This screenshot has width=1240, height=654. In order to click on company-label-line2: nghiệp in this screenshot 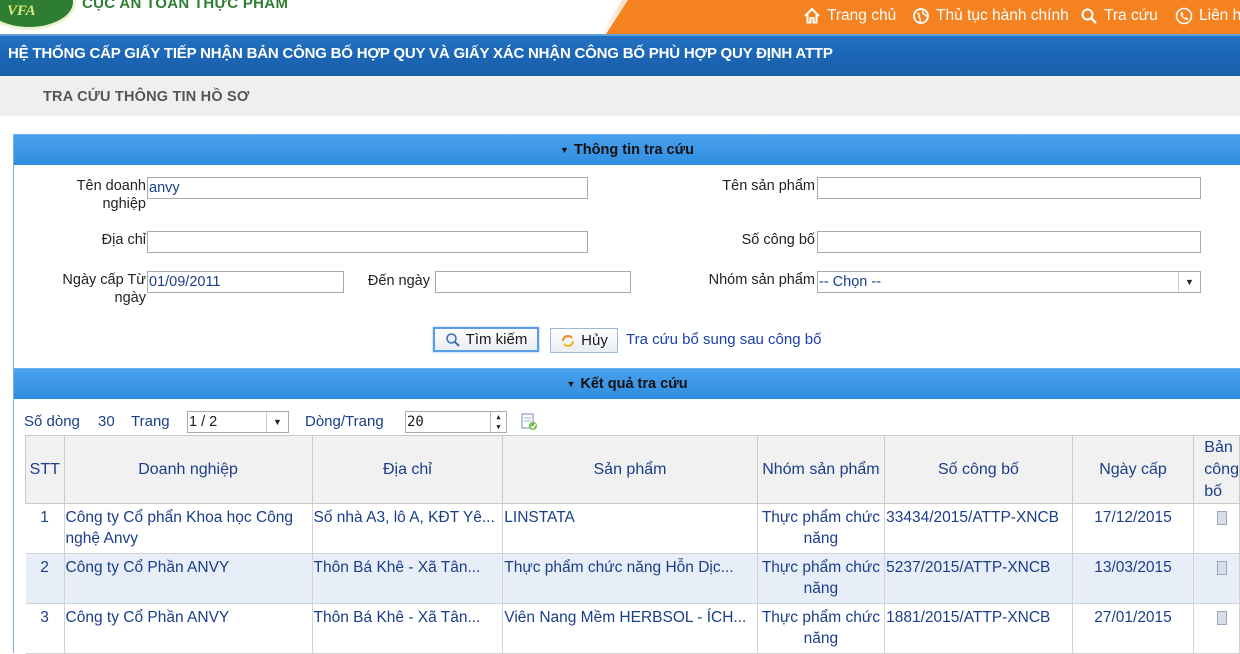, I will do `click(124, 204)`.